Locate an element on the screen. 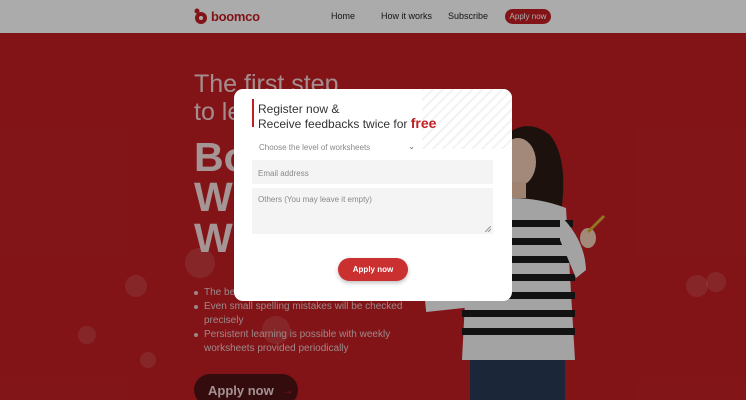 Image resolution: width=746 pixels, height=400 pixels. modal-title-line2: Receive feedbacks twice for is located at coordinates (334, 124).